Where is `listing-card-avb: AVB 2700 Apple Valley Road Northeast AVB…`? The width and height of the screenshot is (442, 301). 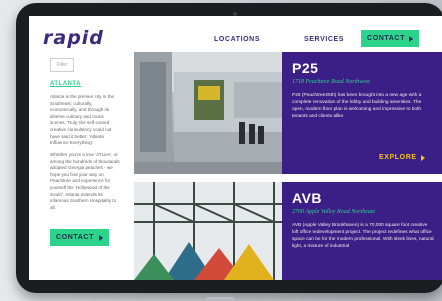 listing-card-avb: AVB 2700 Apple Valley Road Northeast AVB… is located at coordinates (362, 231).